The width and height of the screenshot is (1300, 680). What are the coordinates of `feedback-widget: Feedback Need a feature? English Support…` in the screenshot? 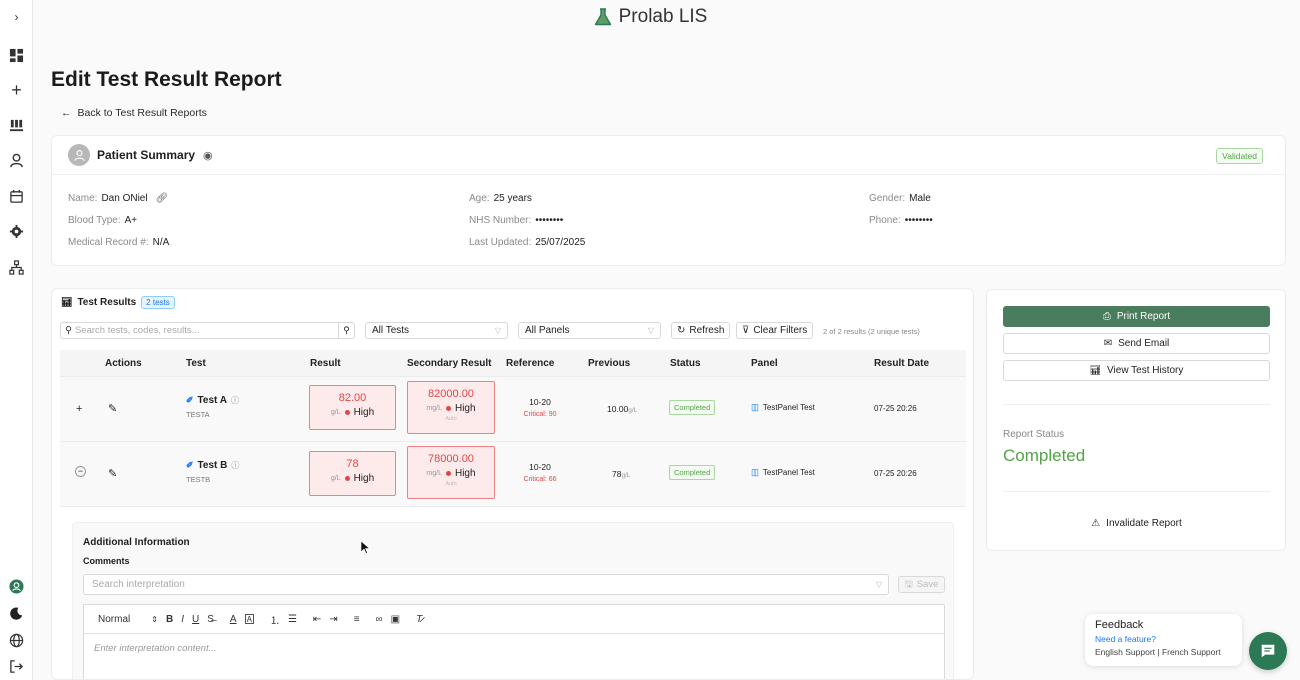 It's located at (1163, 640).